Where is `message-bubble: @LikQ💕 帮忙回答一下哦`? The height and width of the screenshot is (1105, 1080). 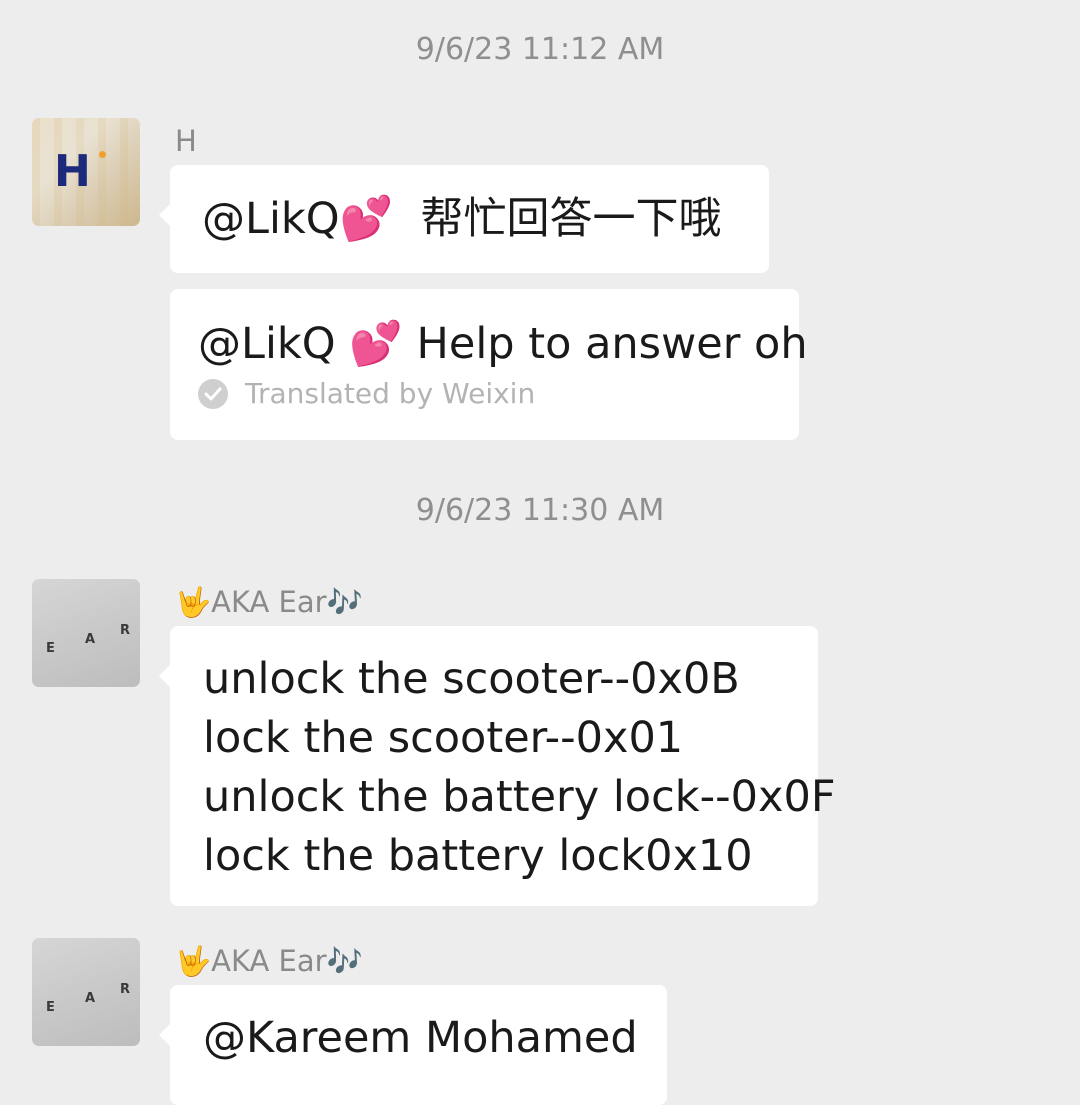
message-bubble: @LikQ💕 帮忙回答一下哦 is located at coordinates (464, 219).